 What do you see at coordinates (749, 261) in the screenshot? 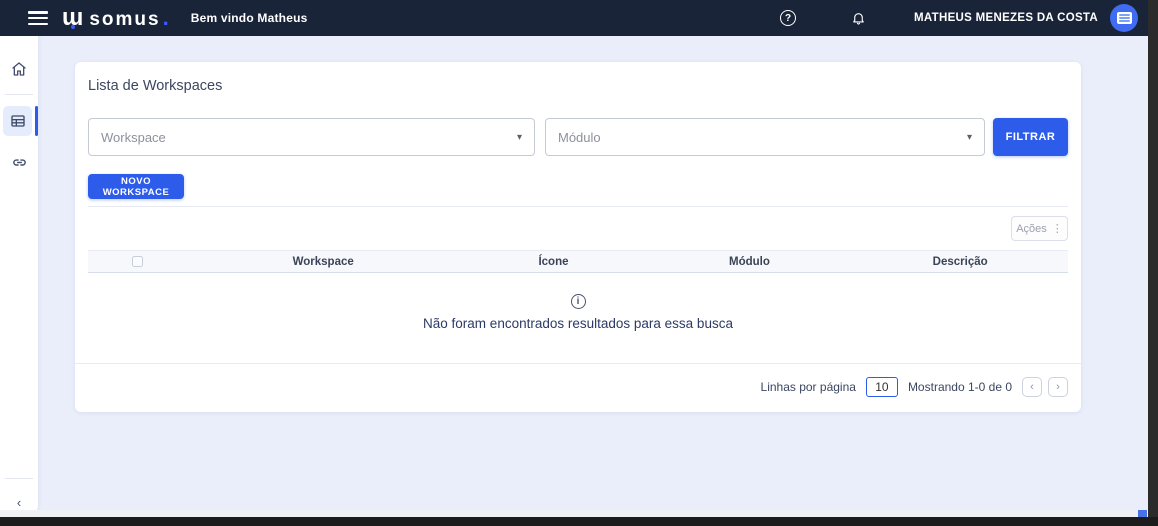
I see `column-header-modulo: Módulo` at bounding box center [749, 261].